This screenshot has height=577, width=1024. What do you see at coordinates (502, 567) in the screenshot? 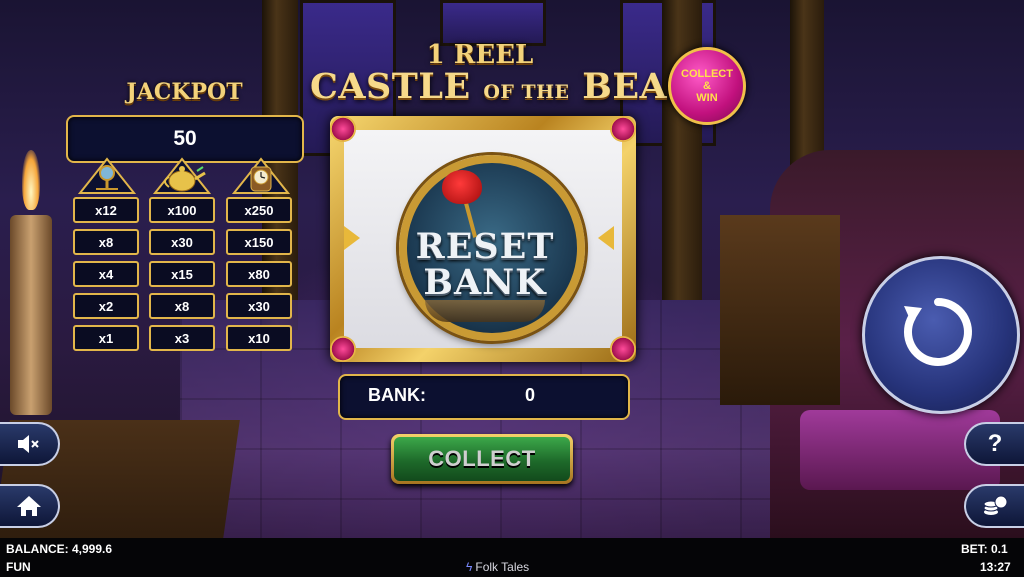
I see `provider-name-text: Folk Tales` at bounding box center [502, 567].